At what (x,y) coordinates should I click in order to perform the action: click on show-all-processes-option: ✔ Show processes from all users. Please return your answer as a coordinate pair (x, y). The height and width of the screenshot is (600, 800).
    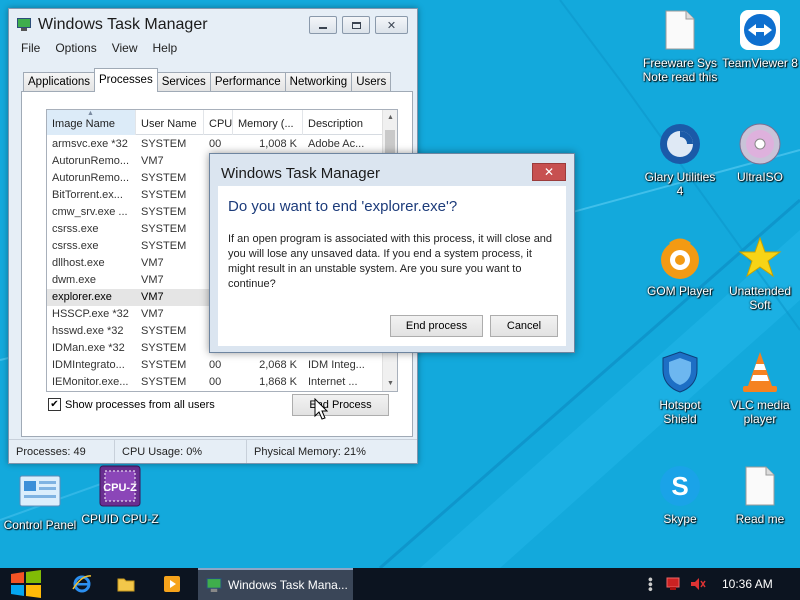
    Looking at the image, I should click on (131, 404).